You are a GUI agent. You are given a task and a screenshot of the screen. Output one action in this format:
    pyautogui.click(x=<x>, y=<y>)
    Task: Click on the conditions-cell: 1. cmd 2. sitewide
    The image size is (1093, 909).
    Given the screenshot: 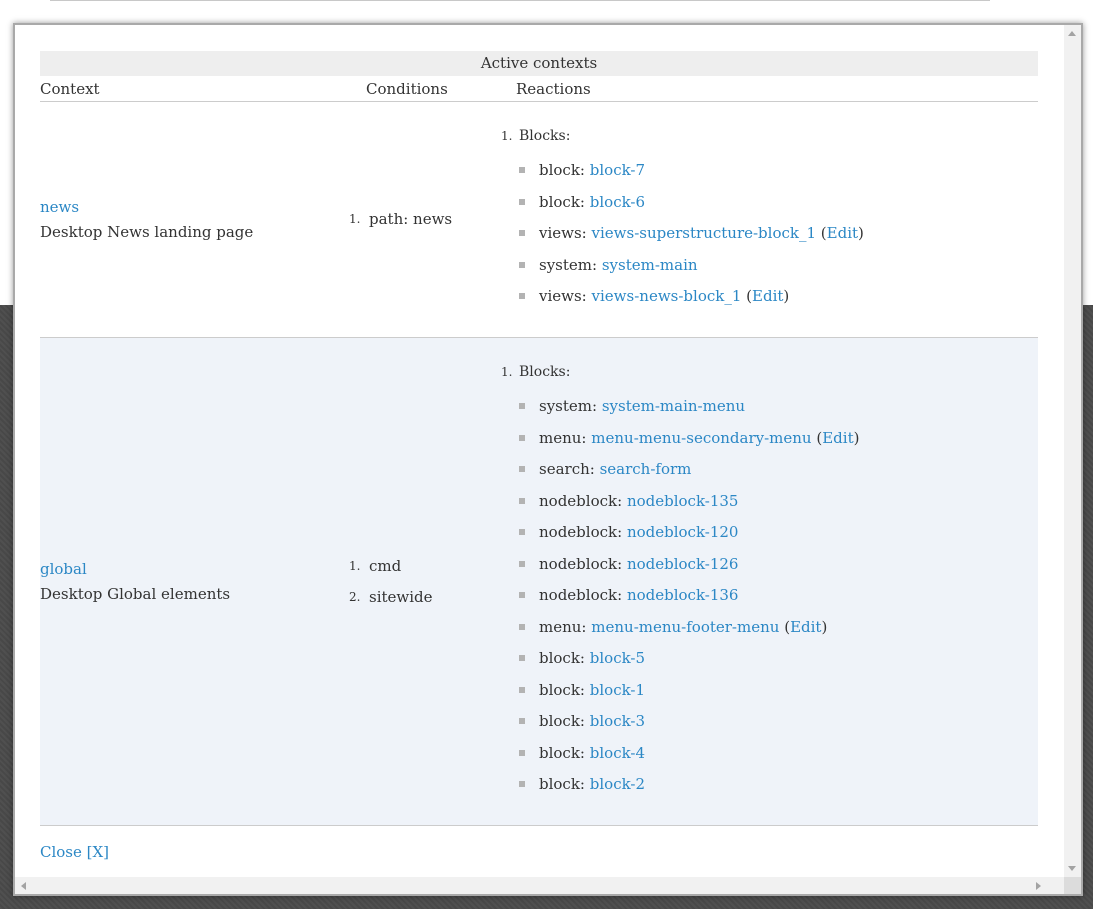 What is the action you would take?
    pyautogui.click(x=432, y=581)
    